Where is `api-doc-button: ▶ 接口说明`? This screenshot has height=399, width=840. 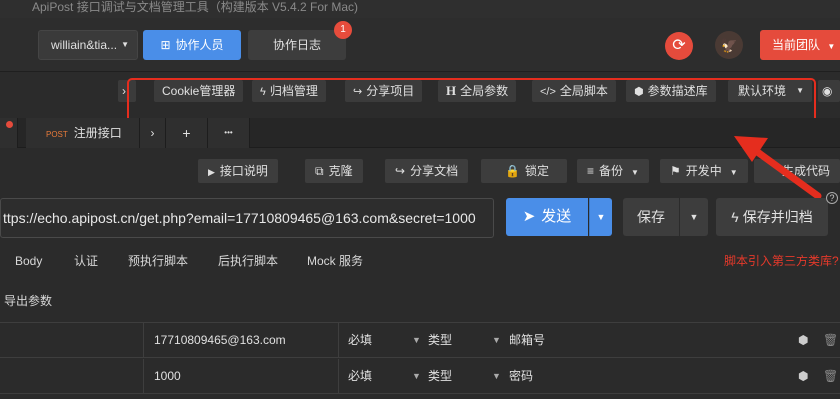
api-doc-button: ▶ 接口说明 is located at coordinates (238, 171).